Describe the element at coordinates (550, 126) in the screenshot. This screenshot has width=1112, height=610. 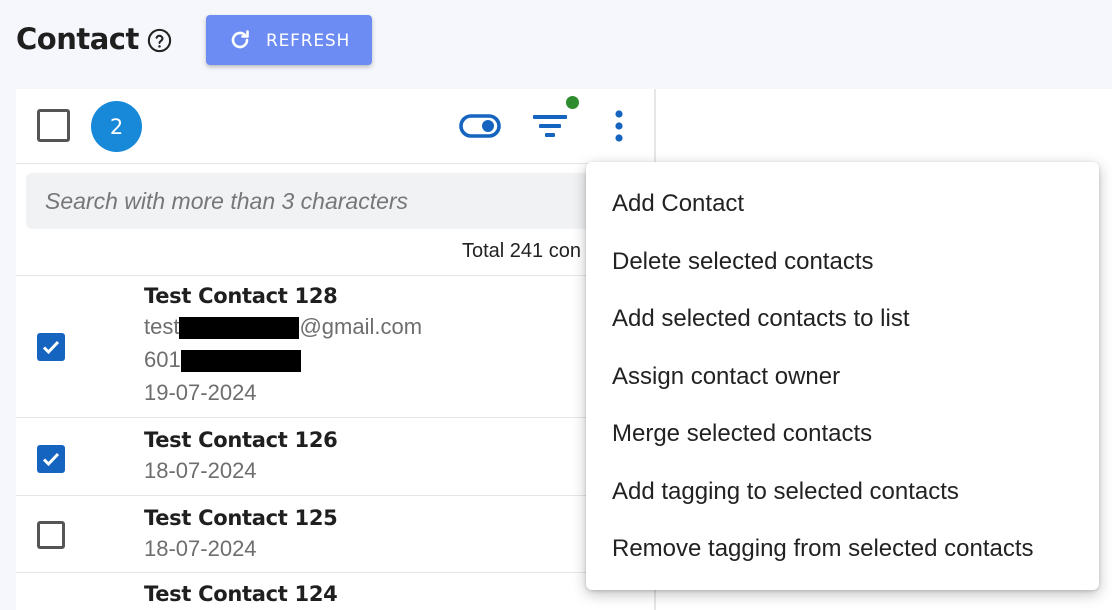
I see `filter-icon` at that location.